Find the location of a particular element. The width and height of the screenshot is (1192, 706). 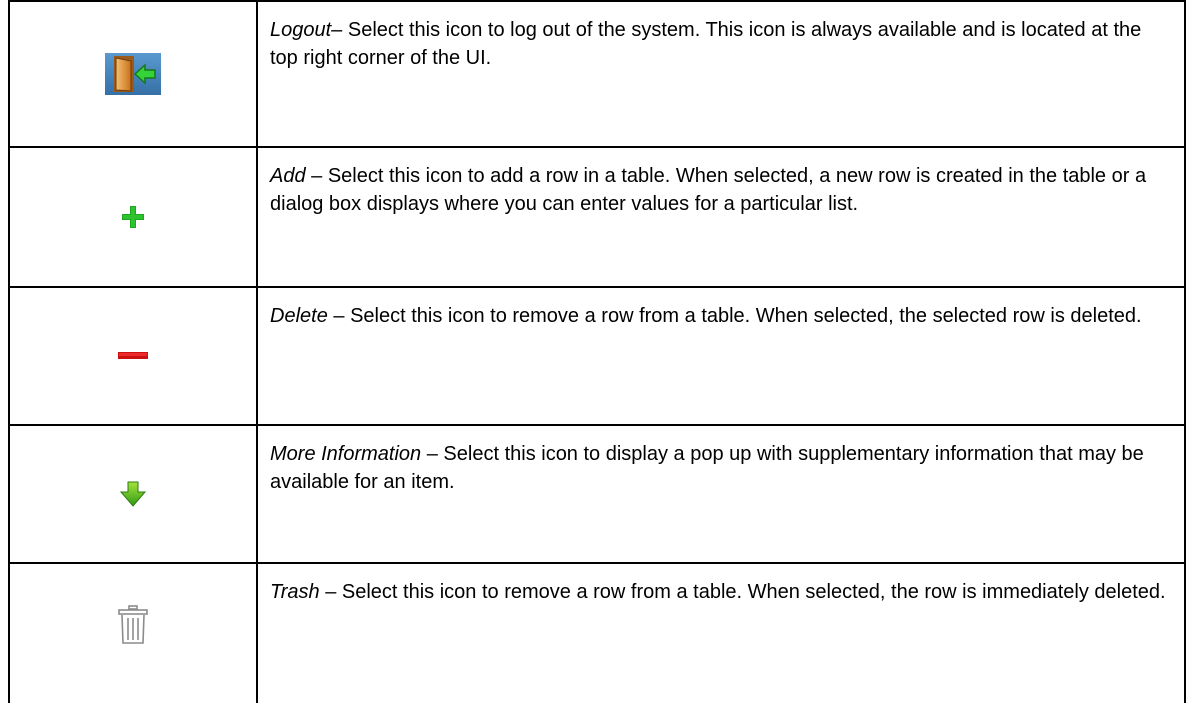

icon-cell-trash is located at coordinates (133, 632).